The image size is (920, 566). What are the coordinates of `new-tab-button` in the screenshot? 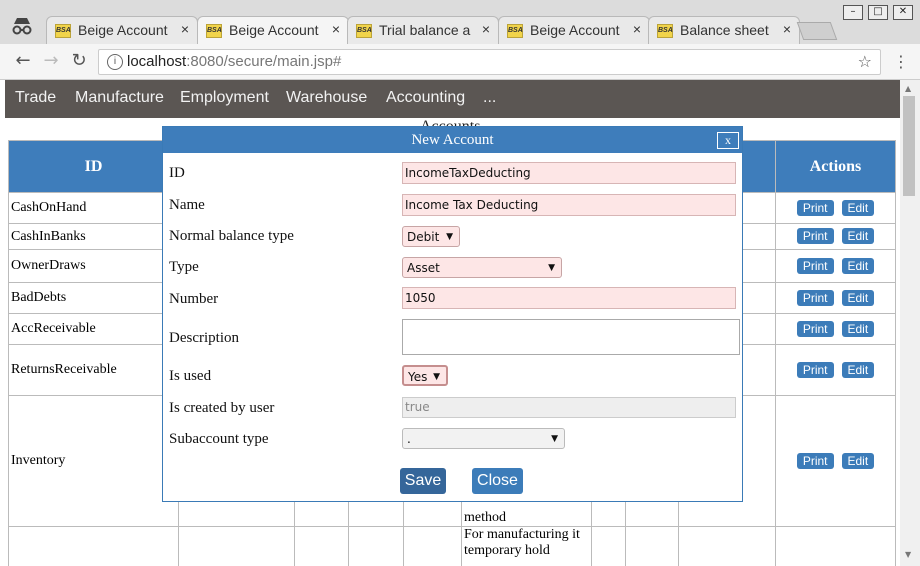 It's located at (817, 31).